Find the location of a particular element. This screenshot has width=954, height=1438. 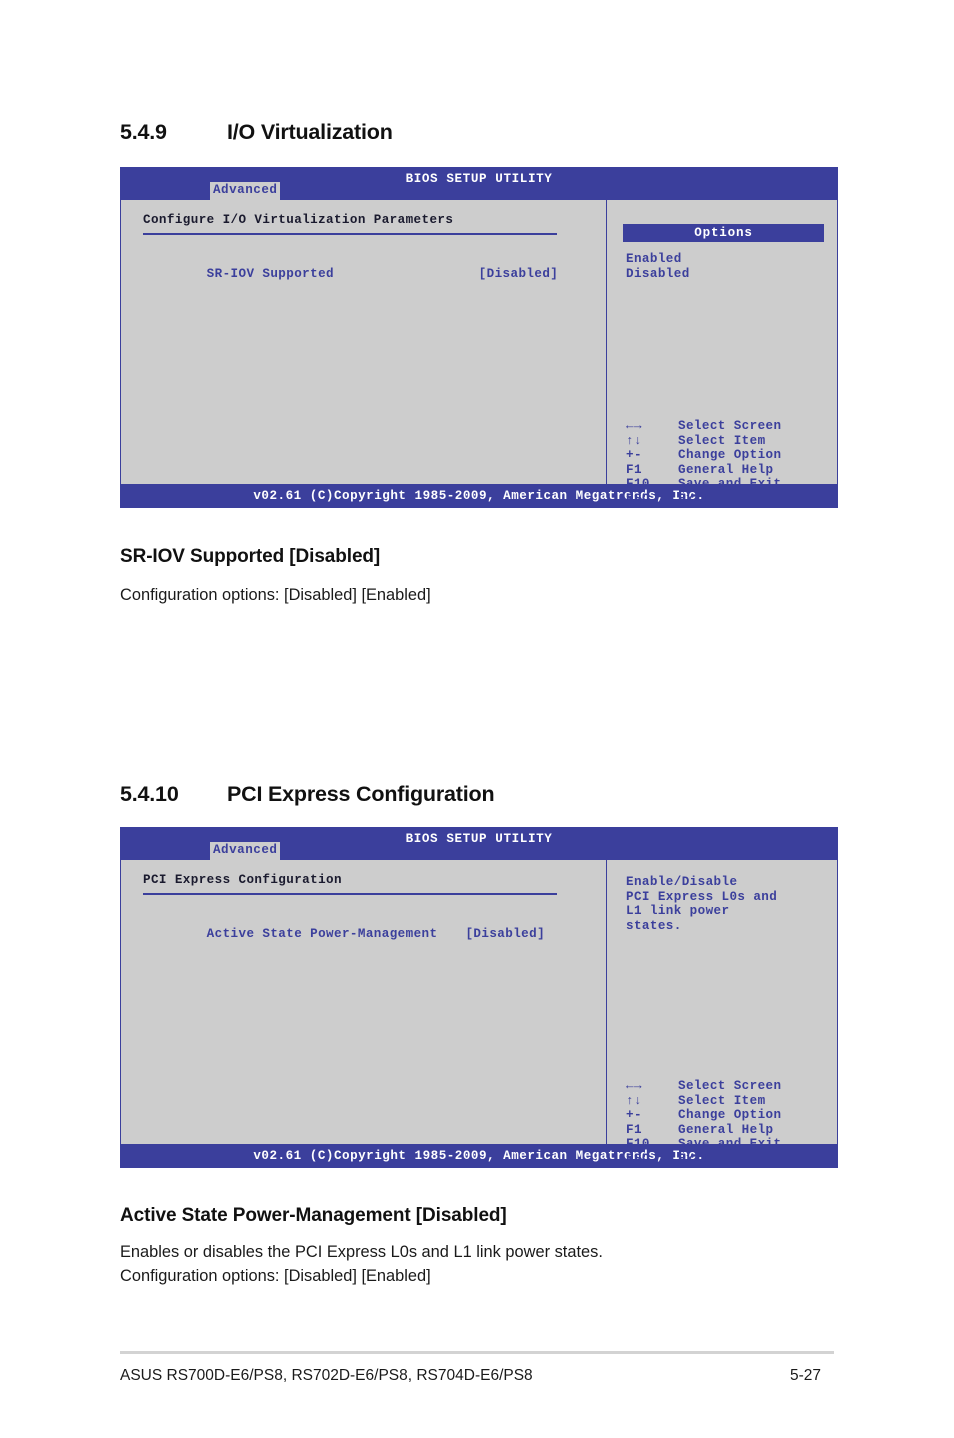

description-heading-aspm: Active State Power-Management [Disabled] is located at coordinates (313, 1215).